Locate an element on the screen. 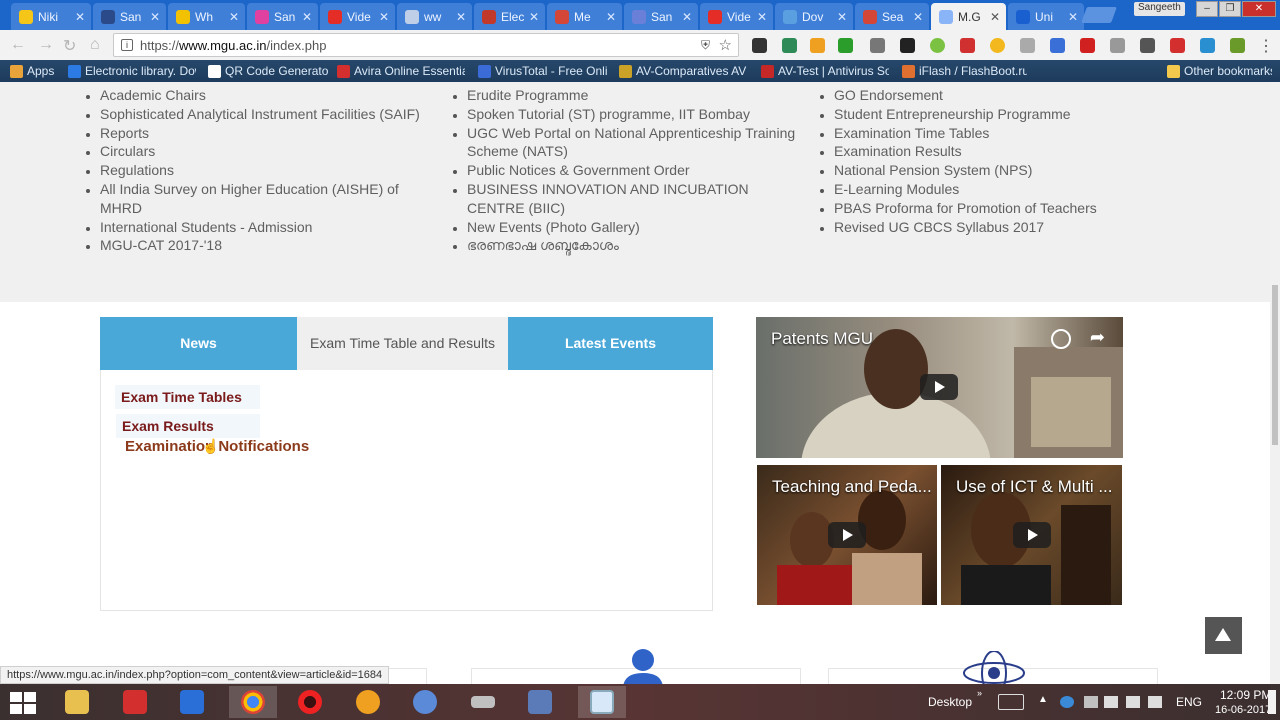  browser-tab: Uni ✕ is located at coordinates (1046, 16).